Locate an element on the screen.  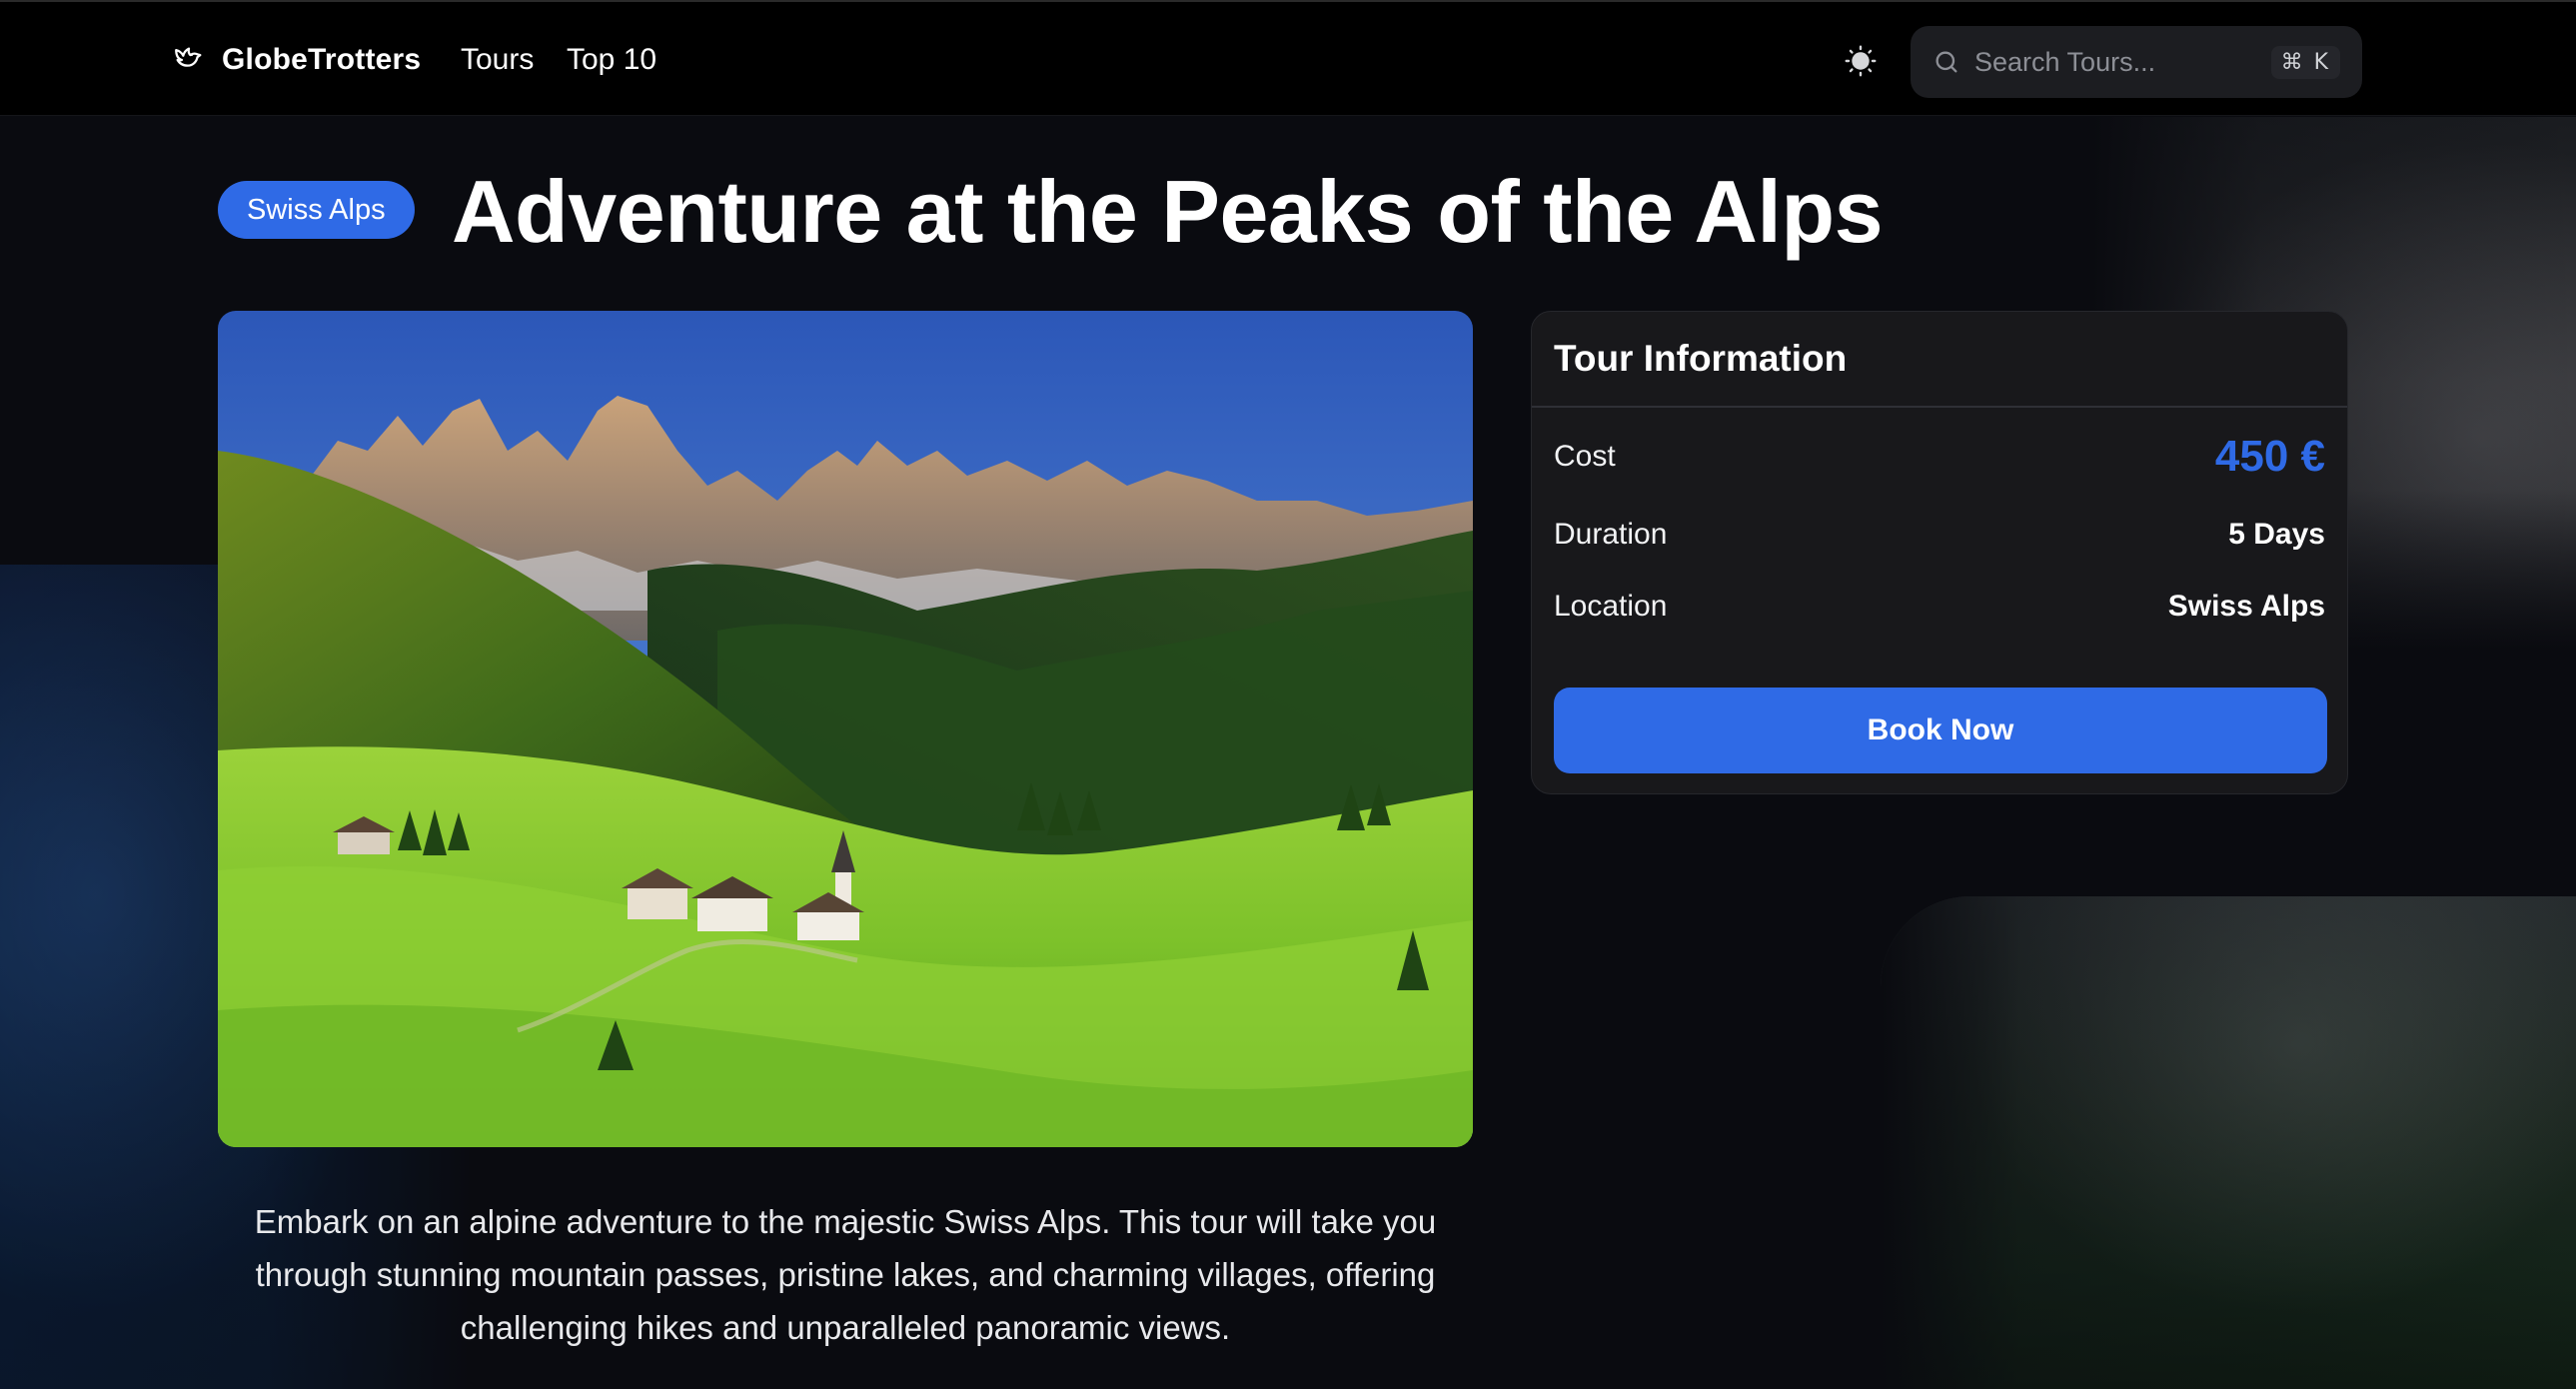
nav-link-top-10: Top 10 is located at coordinates (611, 60).